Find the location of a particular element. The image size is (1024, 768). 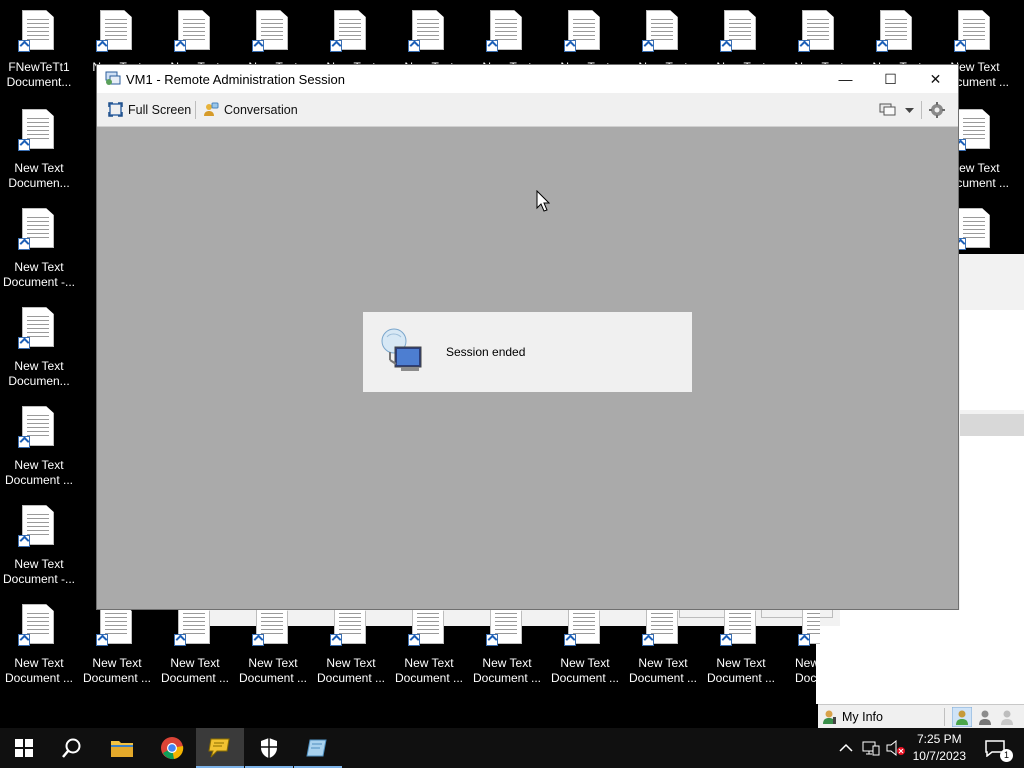

full-screen-label: Full Screen is located at coordinates (160, 109).